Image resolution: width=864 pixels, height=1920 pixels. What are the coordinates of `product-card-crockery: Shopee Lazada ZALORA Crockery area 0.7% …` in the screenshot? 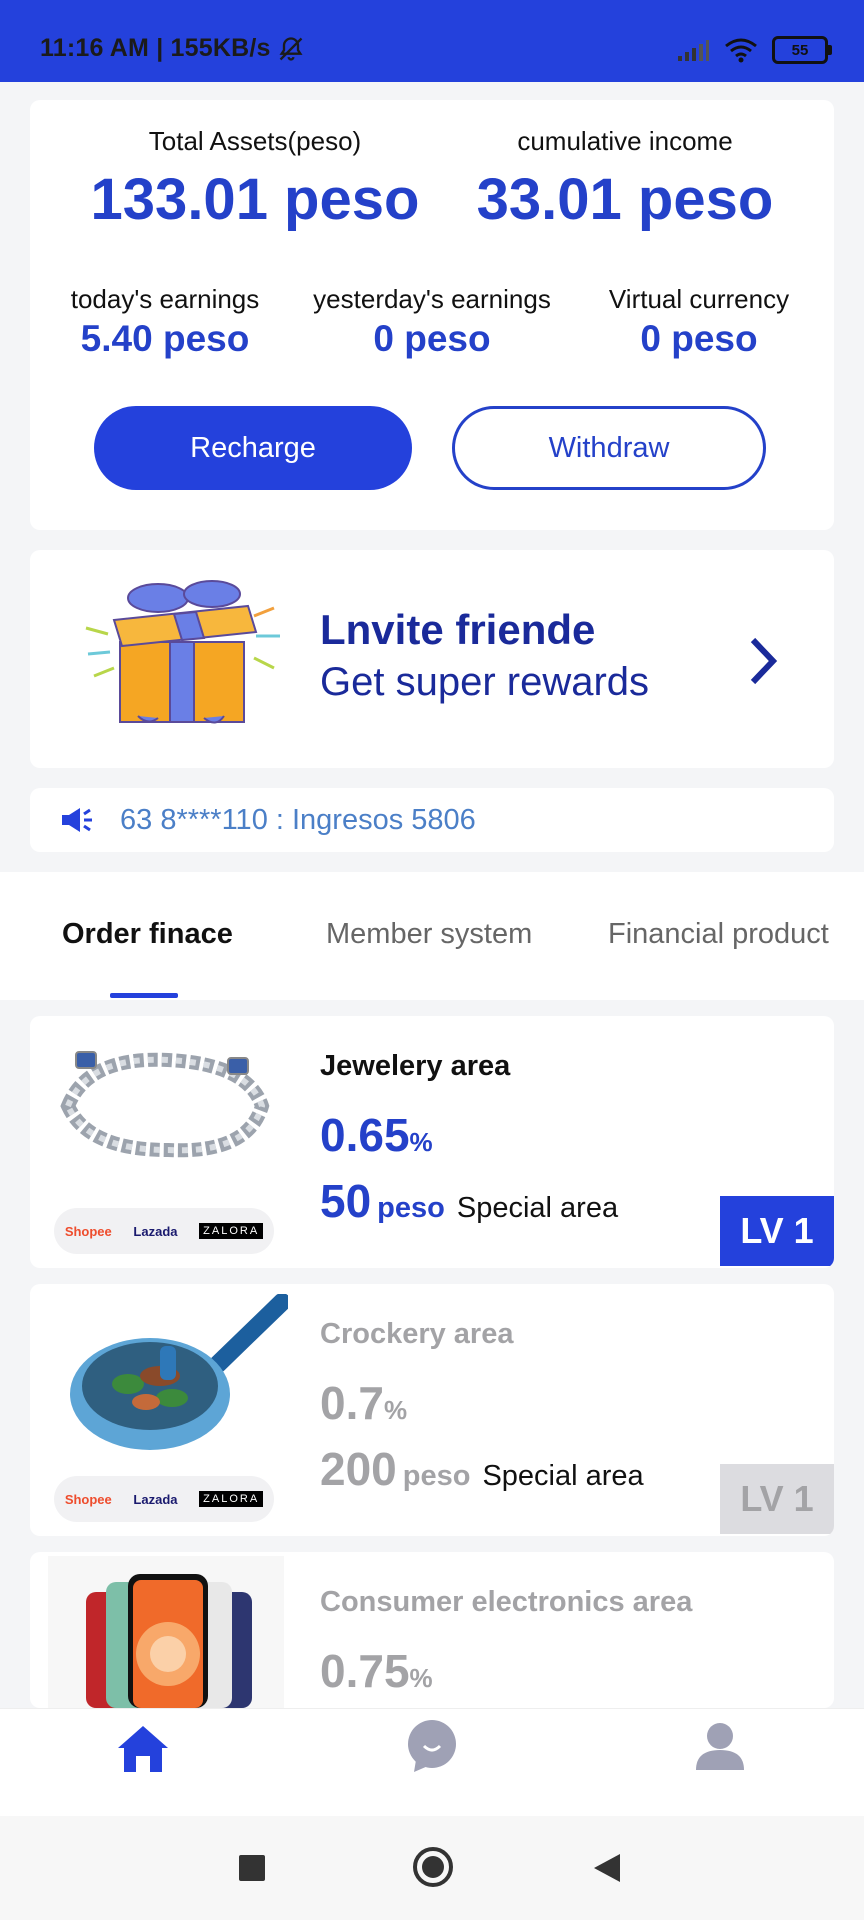 It's located at (432, 1410).